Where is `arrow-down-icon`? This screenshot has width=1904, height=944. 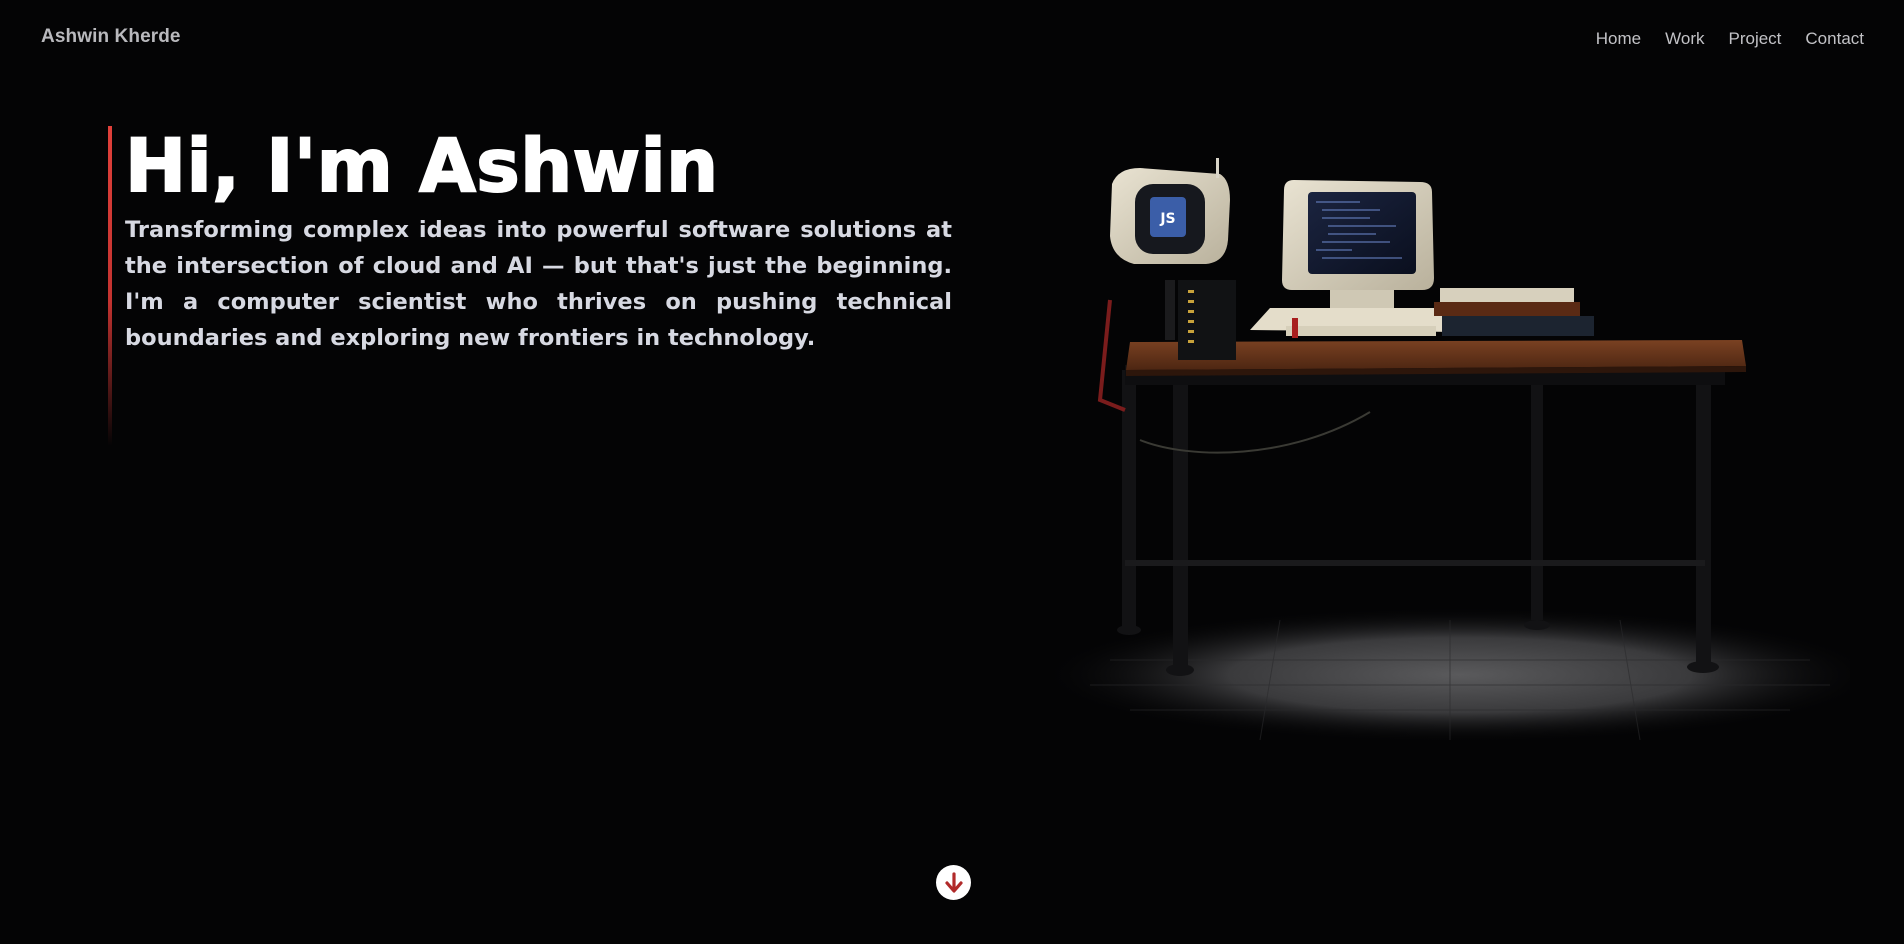
arrow-down-icon is located at coordinates (953, 882).